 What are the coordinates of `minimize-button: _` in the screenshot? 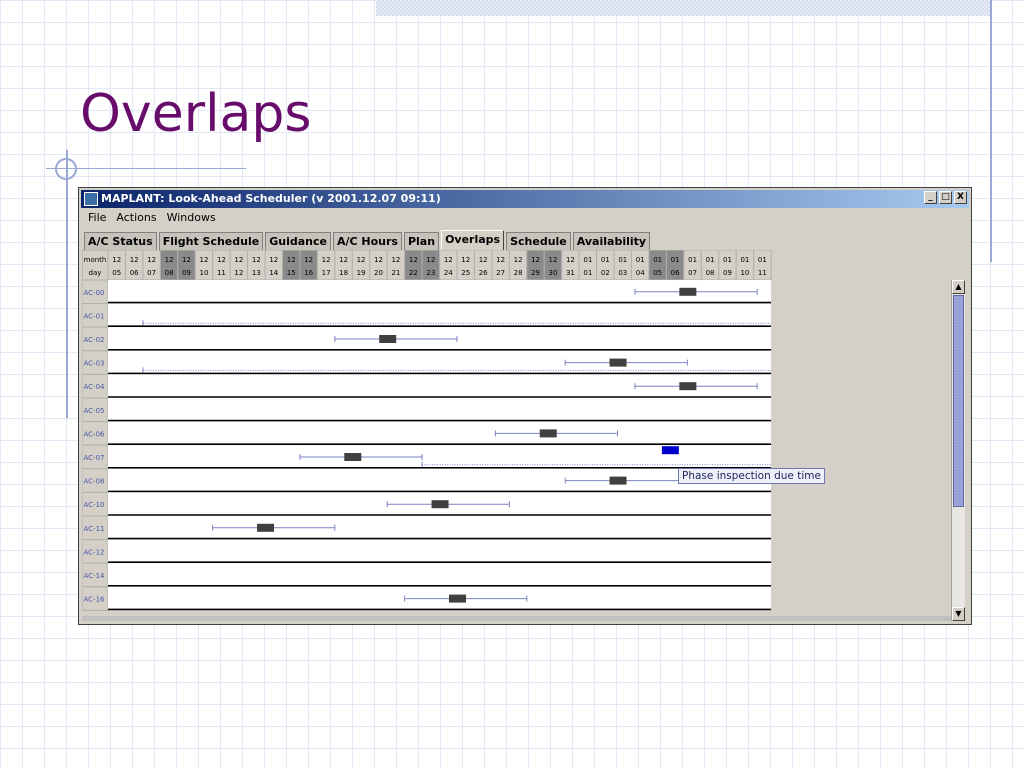 It's located at (930, 197).